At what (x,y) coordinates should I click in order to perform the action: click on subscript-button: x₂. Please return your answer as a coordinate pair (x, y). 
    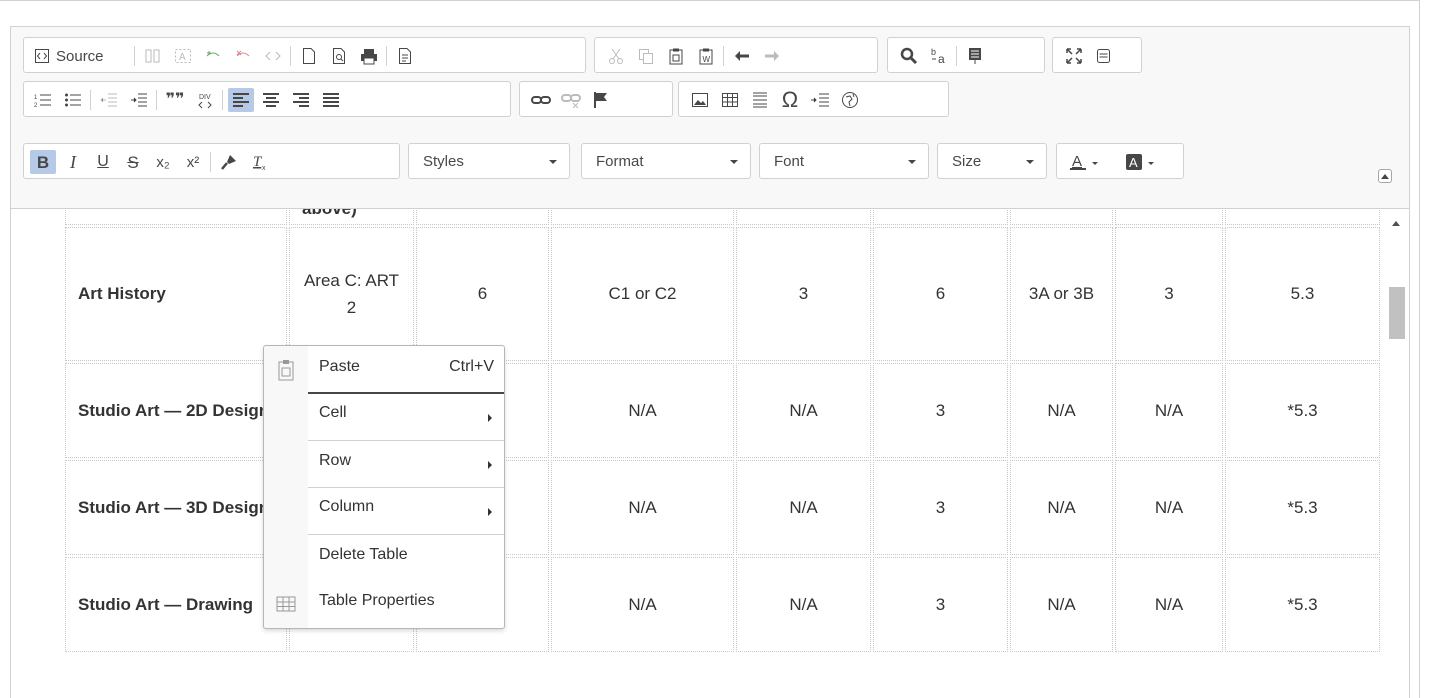
    Looking at the image, I should click on (163, 162).